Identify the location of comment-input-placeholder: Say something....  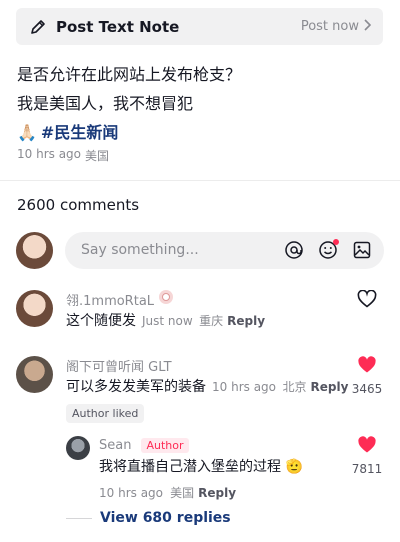
(140, 250).